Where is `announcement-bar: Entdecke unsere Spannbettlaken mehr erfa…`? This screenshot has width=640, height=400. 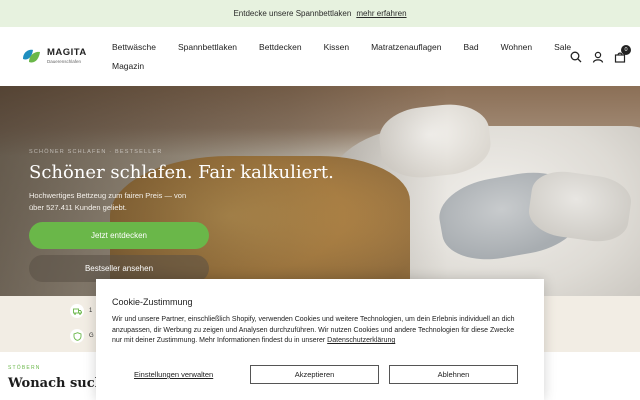 announcement-bar: Entdecke unsere Spannbettlaken mehr erfa… is located at coordinates (320, 13).